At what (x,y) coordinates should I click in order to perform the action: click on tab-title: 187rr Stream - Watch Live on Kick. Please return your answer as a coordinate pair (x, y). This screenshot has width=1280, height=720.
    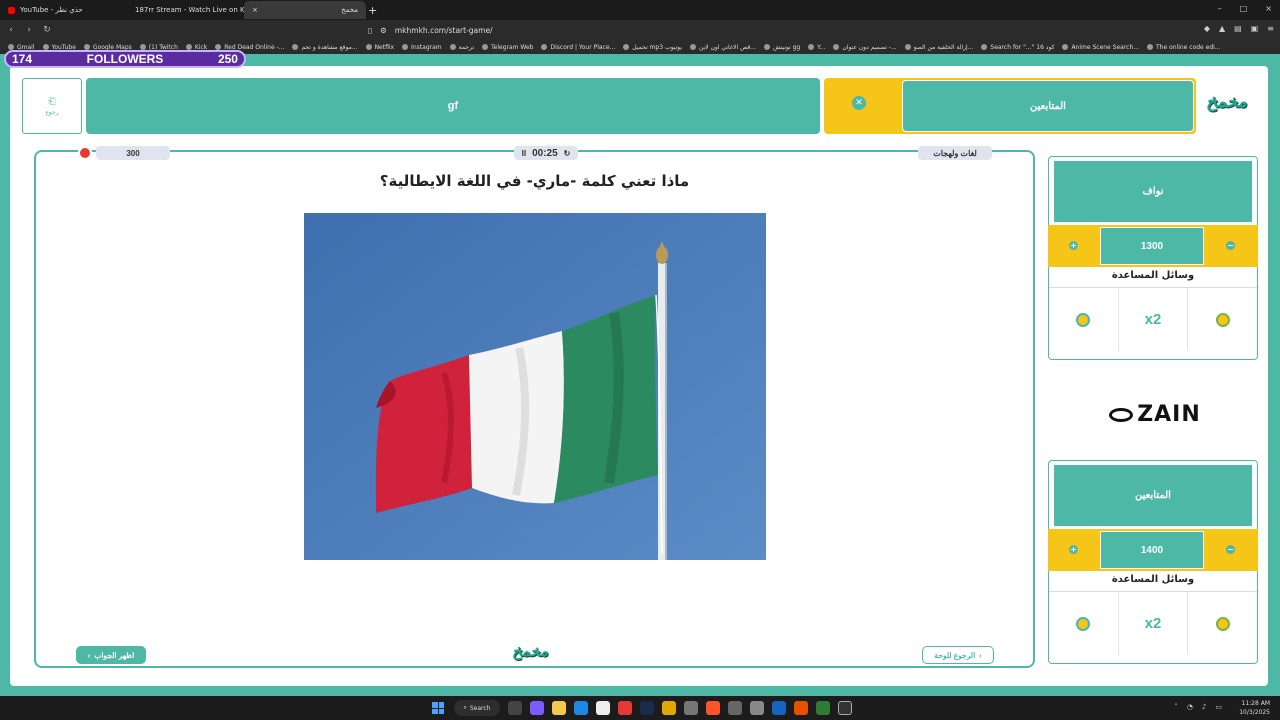
    Looking at the image, I should click on (189, 10).